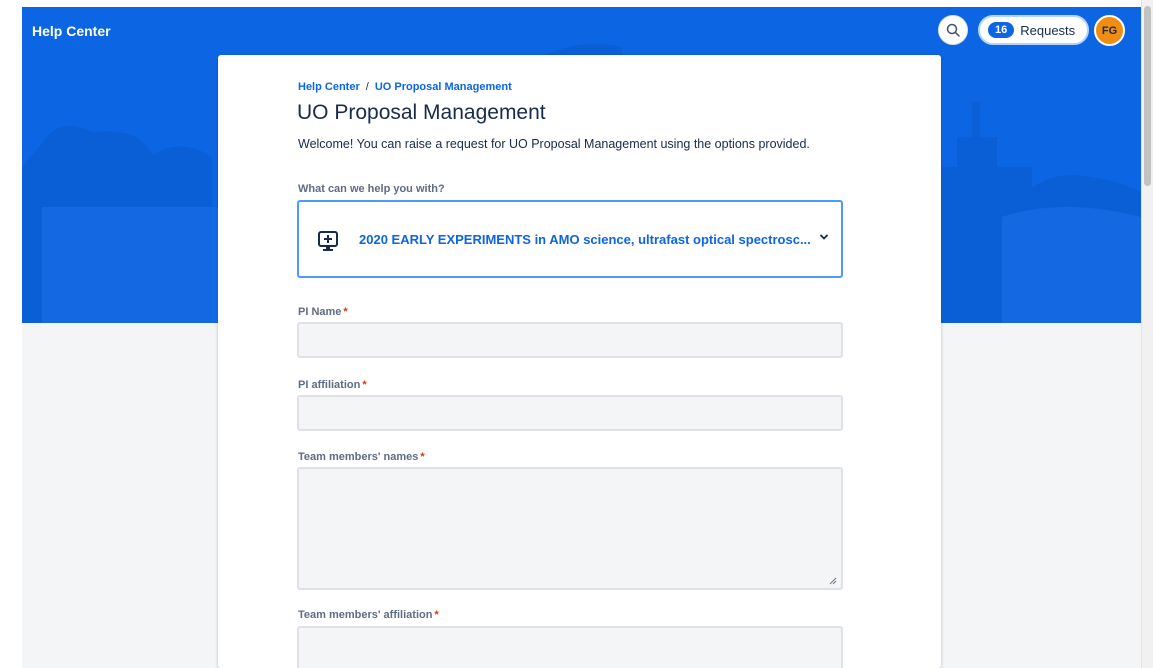 The height and width of the screenshot is (668, 1153). Describe the element at coordinates (833, 581) in the screenshot. I see `resize-handle-icon` at that location.